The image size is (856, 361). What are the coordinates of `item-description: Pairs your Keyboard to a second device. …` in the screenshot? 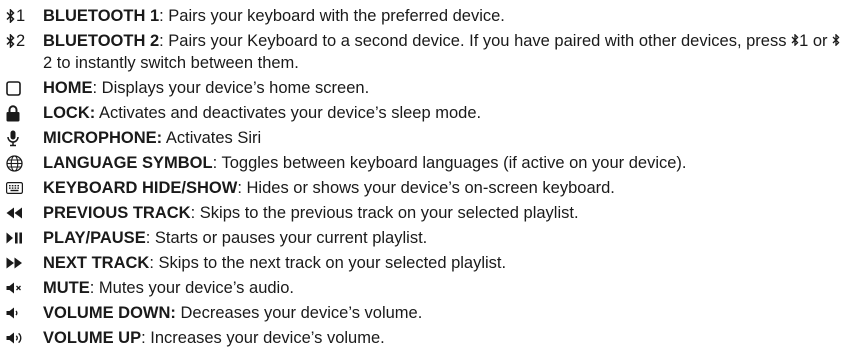 It's located at (477, 41).